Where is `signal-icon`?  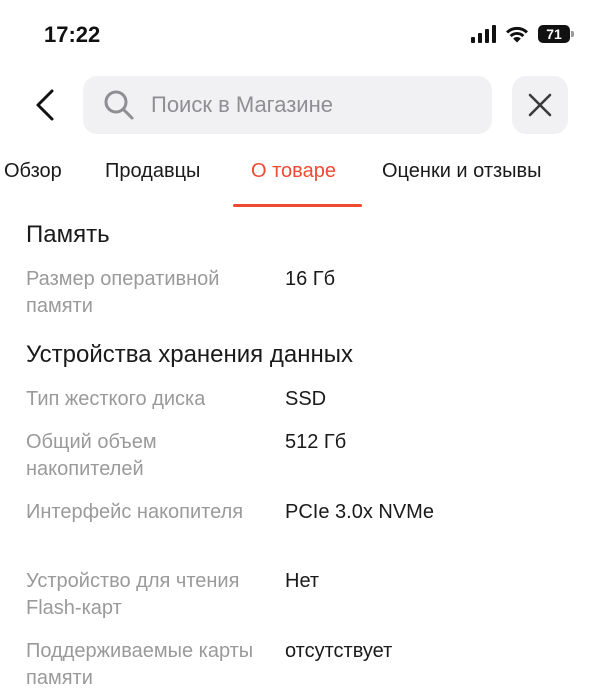
signal-icon is located at coordinates (483, 34).